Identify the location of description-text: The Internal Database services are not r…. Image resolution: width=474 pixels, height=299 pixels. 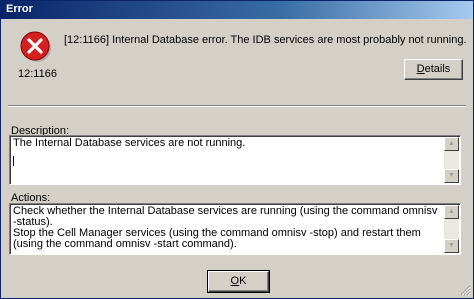
(129, 143).